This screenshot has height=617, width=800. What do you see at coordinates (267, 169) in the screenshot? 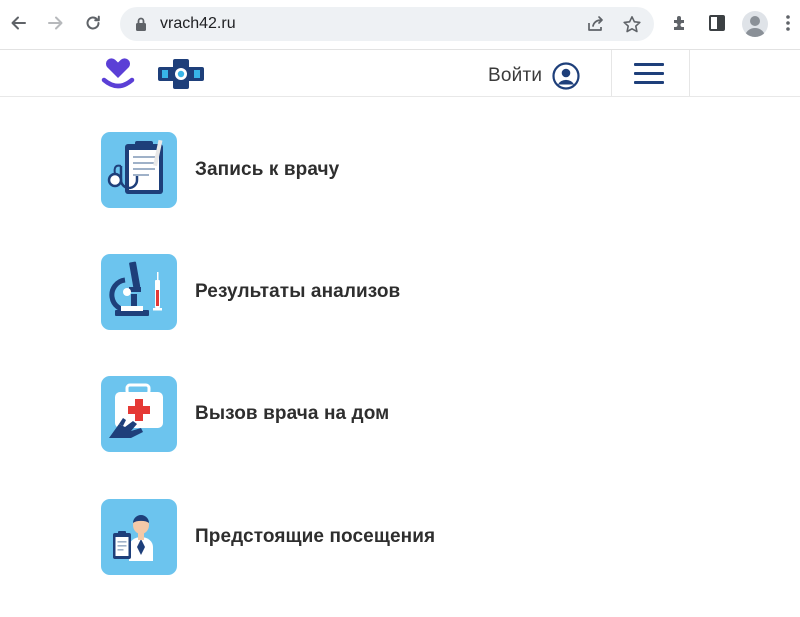
I see `menu-item-label: Запись к врачу` at bounding box center [267, 169].